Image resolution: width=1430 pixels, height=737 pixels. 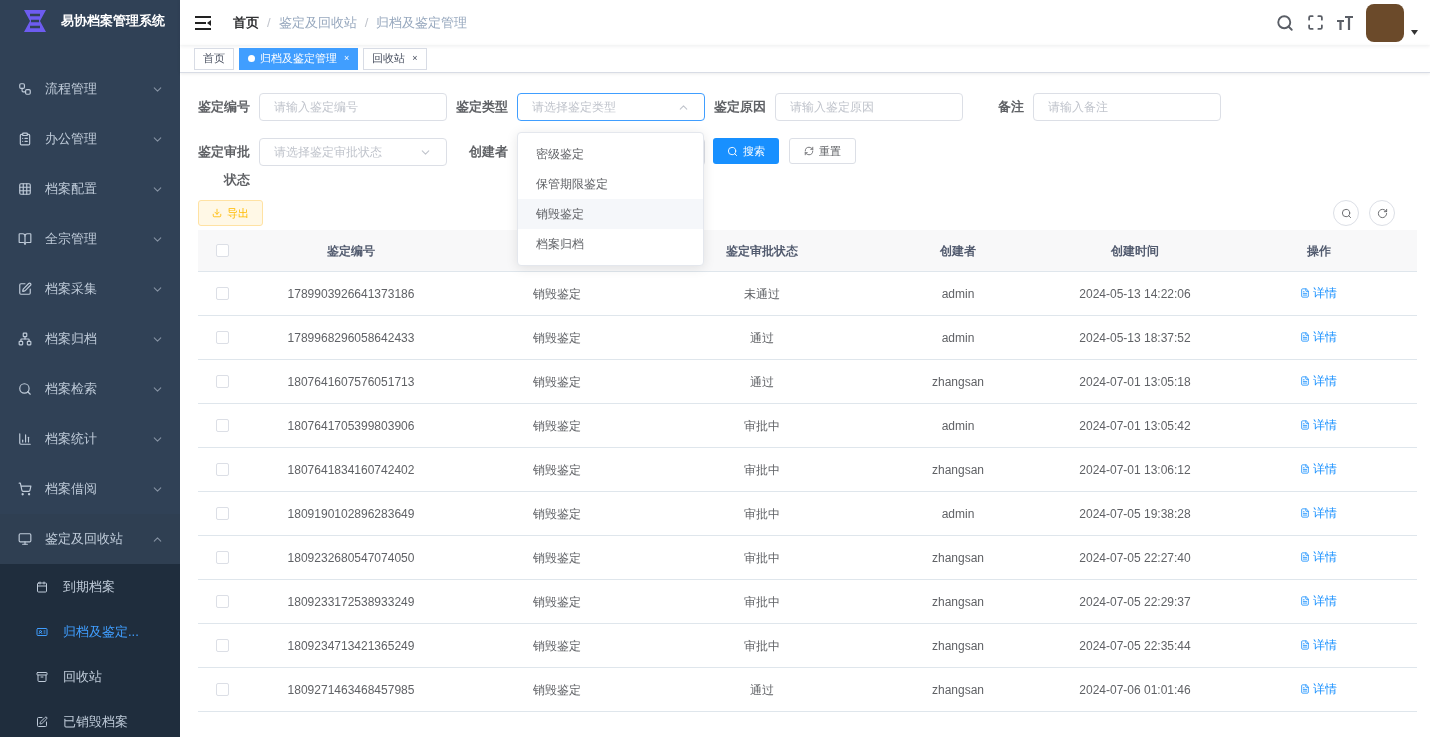 I want to click on table-cell: 2024-07-05 19:38:28, so click(x=1135, y=513).